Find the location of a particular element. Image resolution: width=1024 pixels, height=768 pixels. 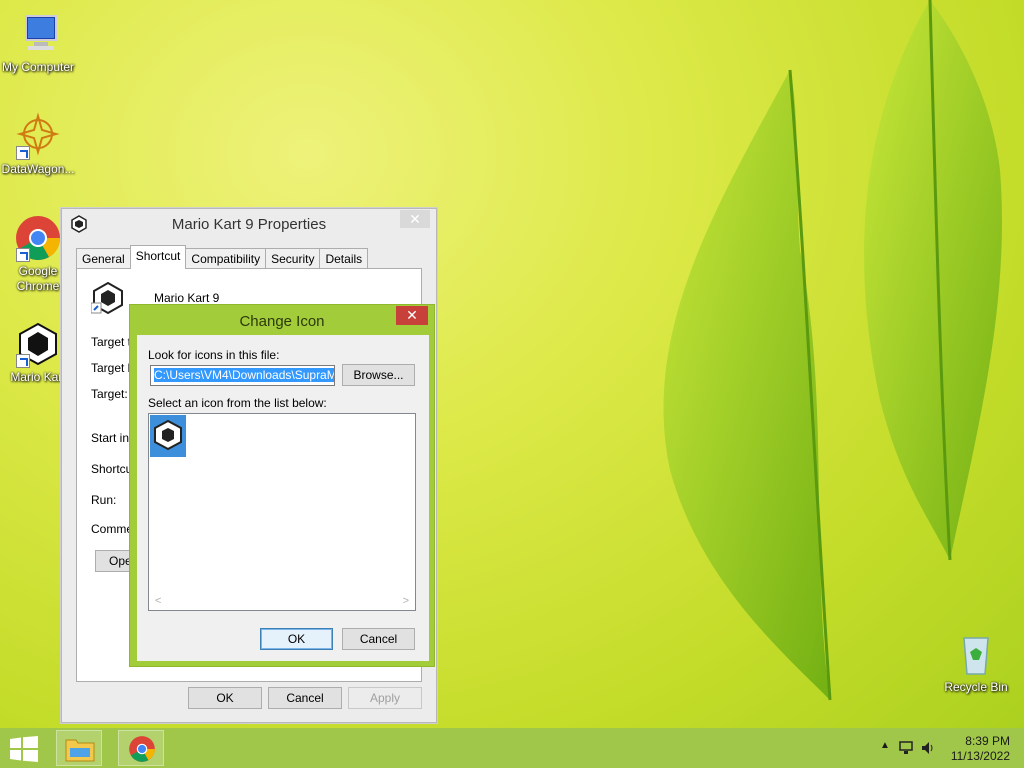

icon-list-item-selected is located at coordinates (168, 436).